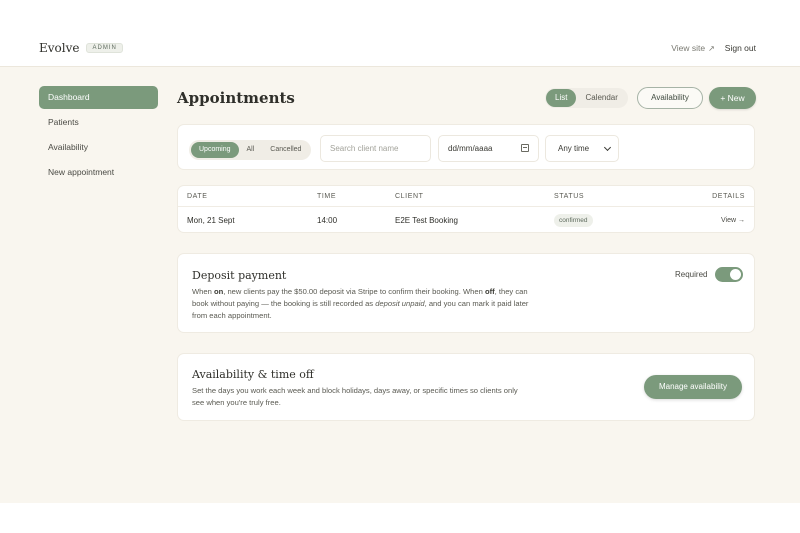 The image size is (800, 533). What do you see at coordinates (688, 48) in the screenshot?
I see `view-site-label: View site` at bounding box center [688, 48].